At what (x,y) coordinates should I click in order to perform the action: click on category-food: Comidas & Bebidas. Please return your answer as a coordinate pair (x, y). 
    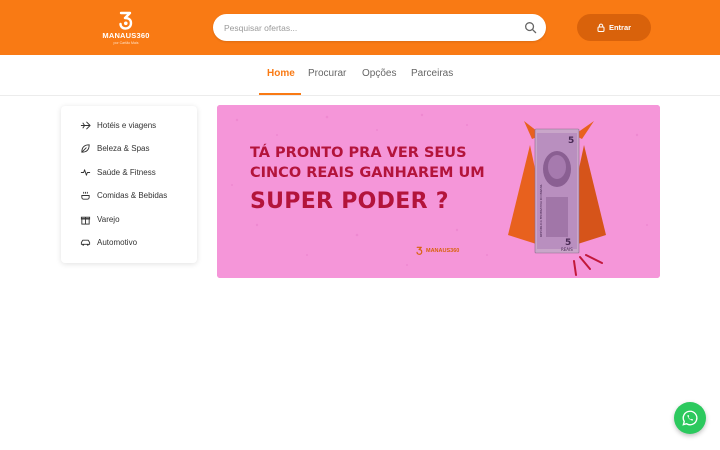
    Looking at the image, I should click on (123, 195).